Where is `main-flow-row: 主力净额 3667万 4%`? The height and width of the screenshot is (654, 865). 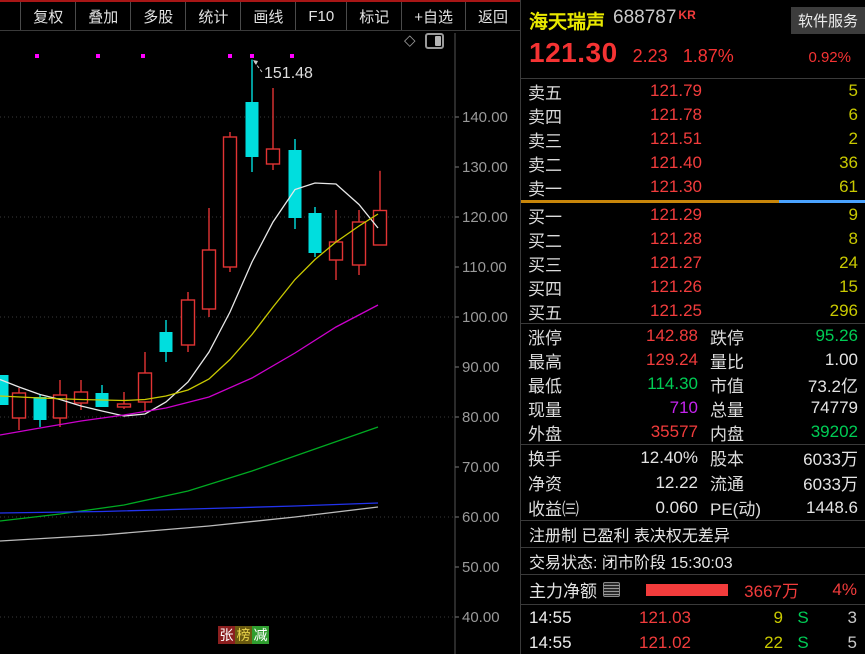
main-flow-row: 主力净额 3667万 4% is located at coordinates (693, 589).